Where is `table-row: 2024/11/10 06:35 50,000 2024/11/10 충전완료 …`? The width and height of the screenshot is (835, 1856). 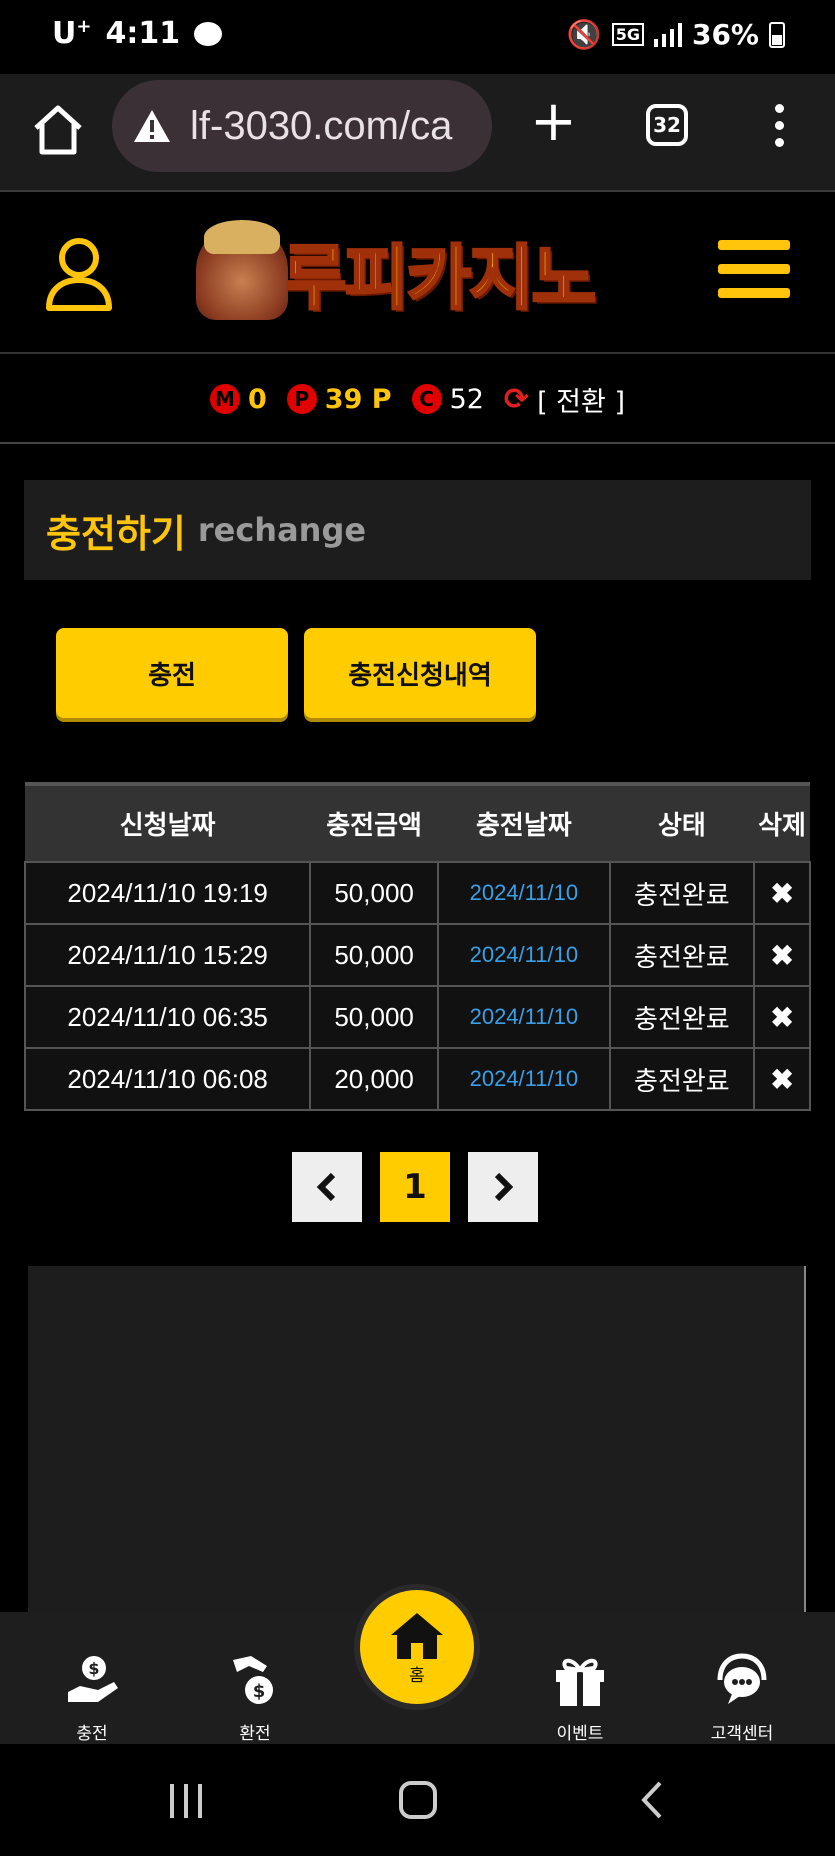 table-row: 2024/11/10 06:35 50,000 2024/11/10 충전완료 … is located at coordinates (417, 1017).